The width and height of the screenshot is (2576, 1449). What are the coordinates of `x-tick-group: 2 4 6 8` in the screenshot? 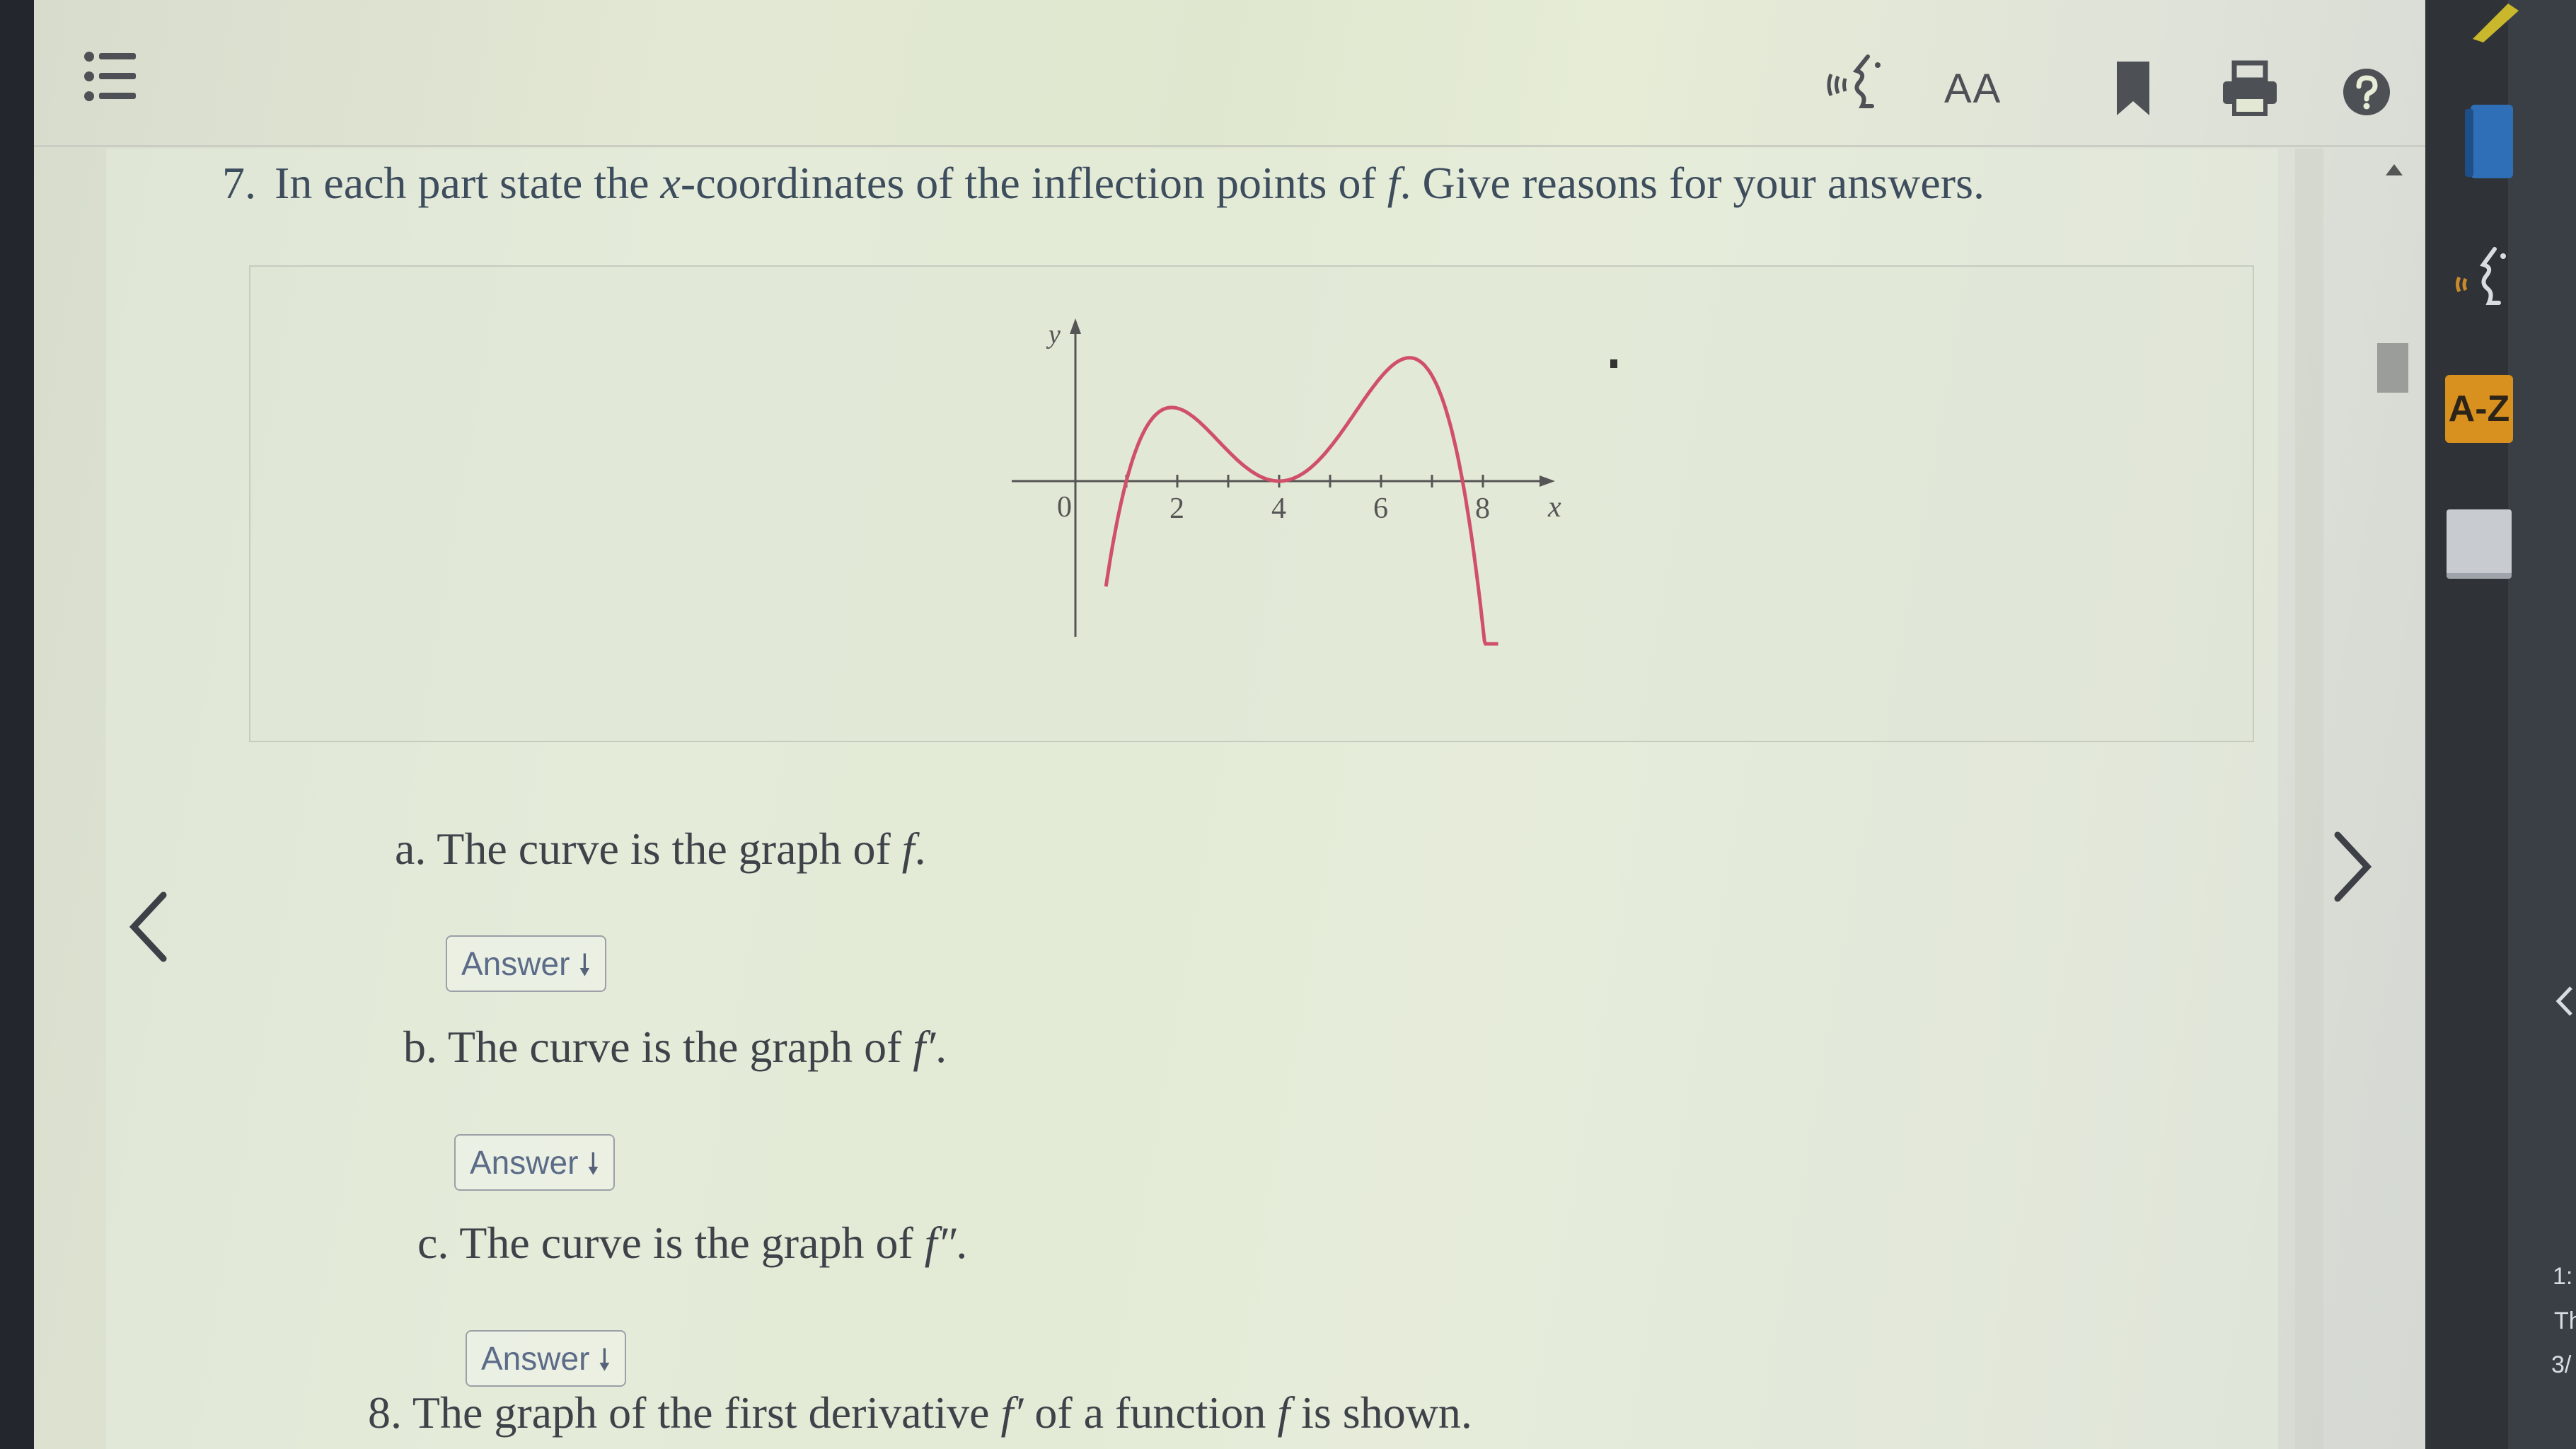 It's located at (1307, 500).